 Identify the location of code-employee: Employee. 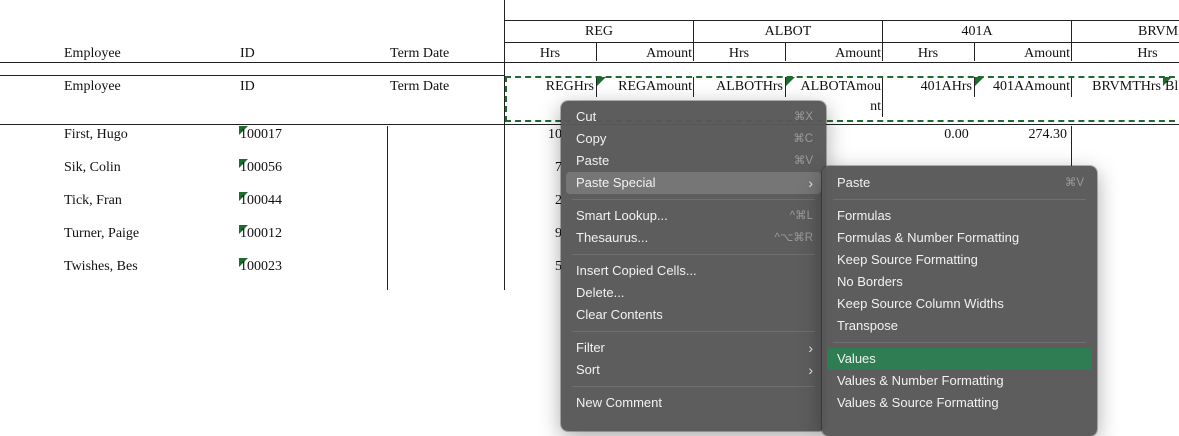
(92, 87).